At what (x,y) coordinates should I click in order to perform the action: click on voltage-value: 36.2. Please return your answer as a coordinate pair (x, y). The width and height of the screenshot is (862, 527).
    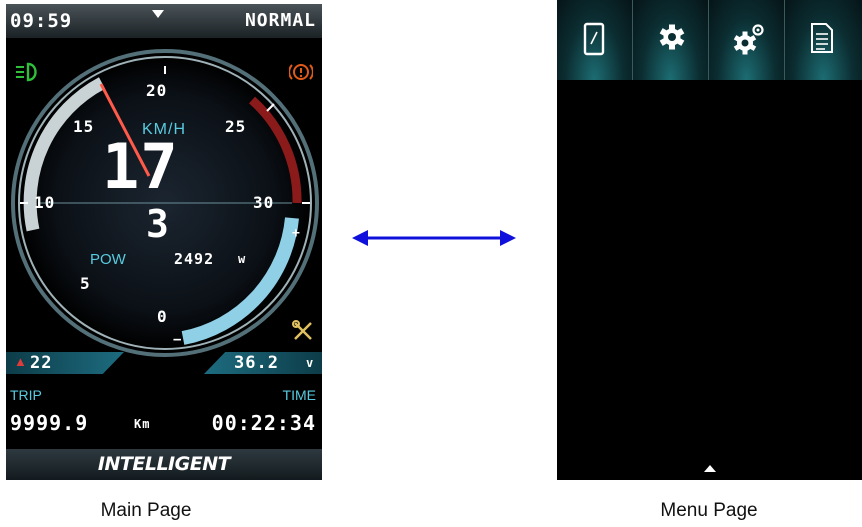
    Looking at the image, I should click on (256, 363).